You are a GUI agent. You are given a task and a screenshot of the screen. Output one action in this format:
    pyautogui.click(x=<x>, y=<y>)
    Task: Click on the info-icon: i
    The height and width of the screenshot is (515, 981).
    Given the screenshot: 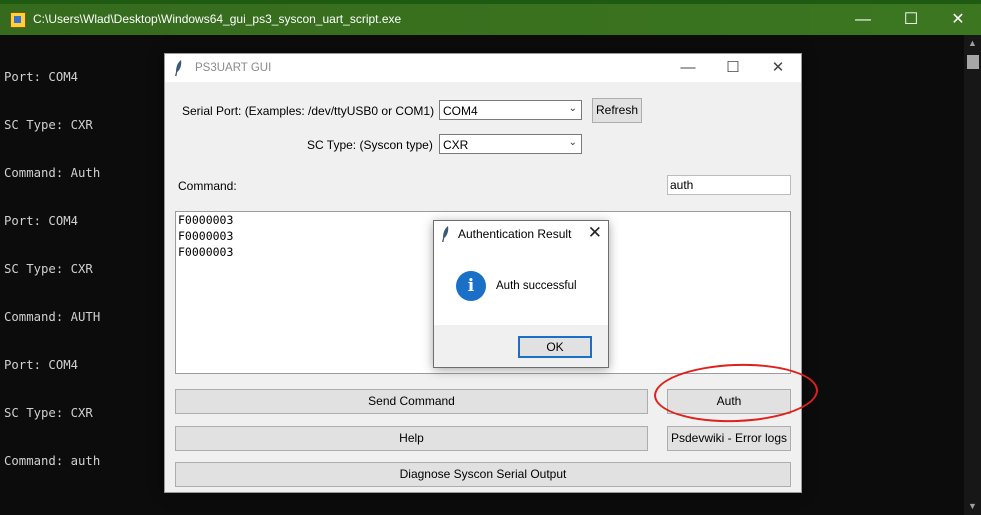 What is the action you would take?
    pyautogui.click(x=471, y=286)
    